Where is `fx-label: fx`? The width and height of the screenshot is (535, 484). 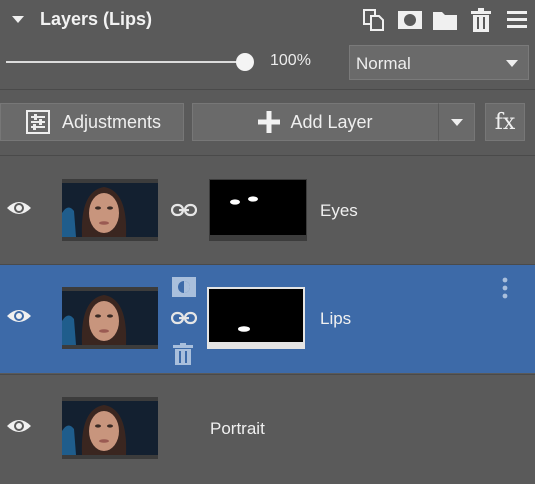
fx-label: fx is located at coordinates (505, 122).